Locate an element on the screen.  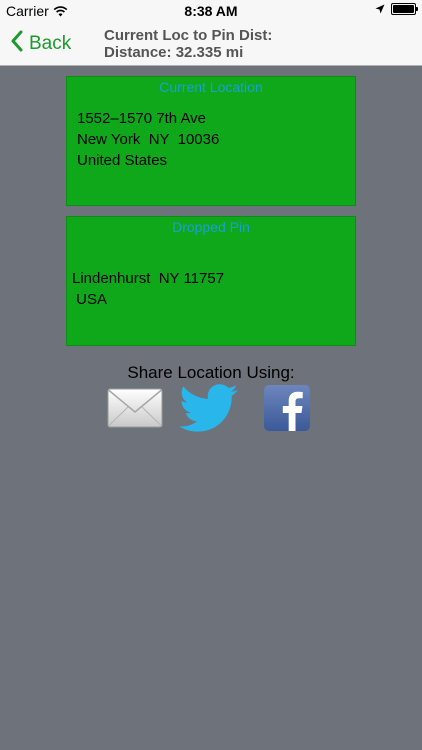
share-facebook-button is located at coordinates (287, 410).